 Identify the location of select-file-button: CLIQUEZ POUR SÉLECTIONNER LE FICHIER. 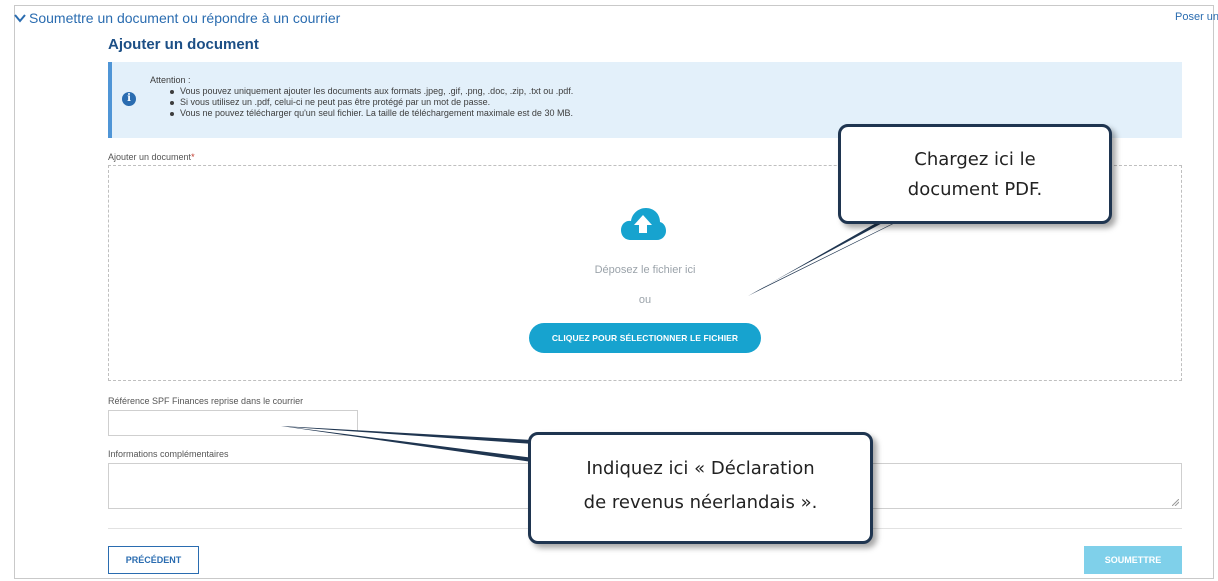
(645, 338).